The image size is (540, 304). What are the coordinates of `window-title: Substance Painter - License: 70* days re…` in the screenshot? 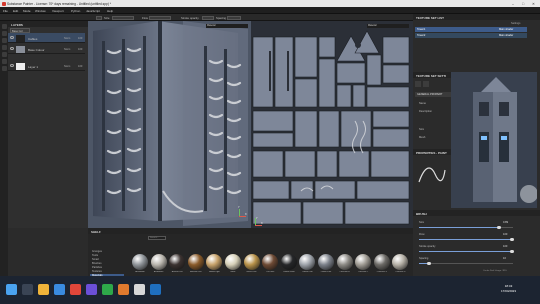 It's located at (59, 4).